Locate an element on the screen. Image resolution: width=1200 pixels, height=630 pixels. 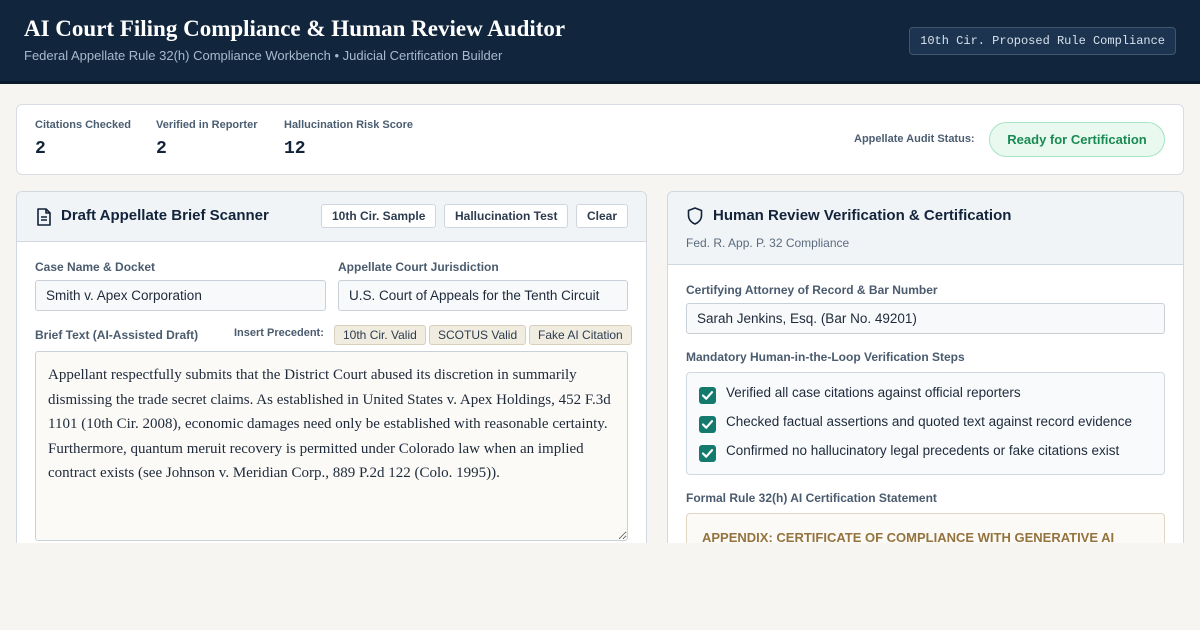
stat-hallucination-risk: Hallucination Risk Score 12 is located at coordinates (348, 139).